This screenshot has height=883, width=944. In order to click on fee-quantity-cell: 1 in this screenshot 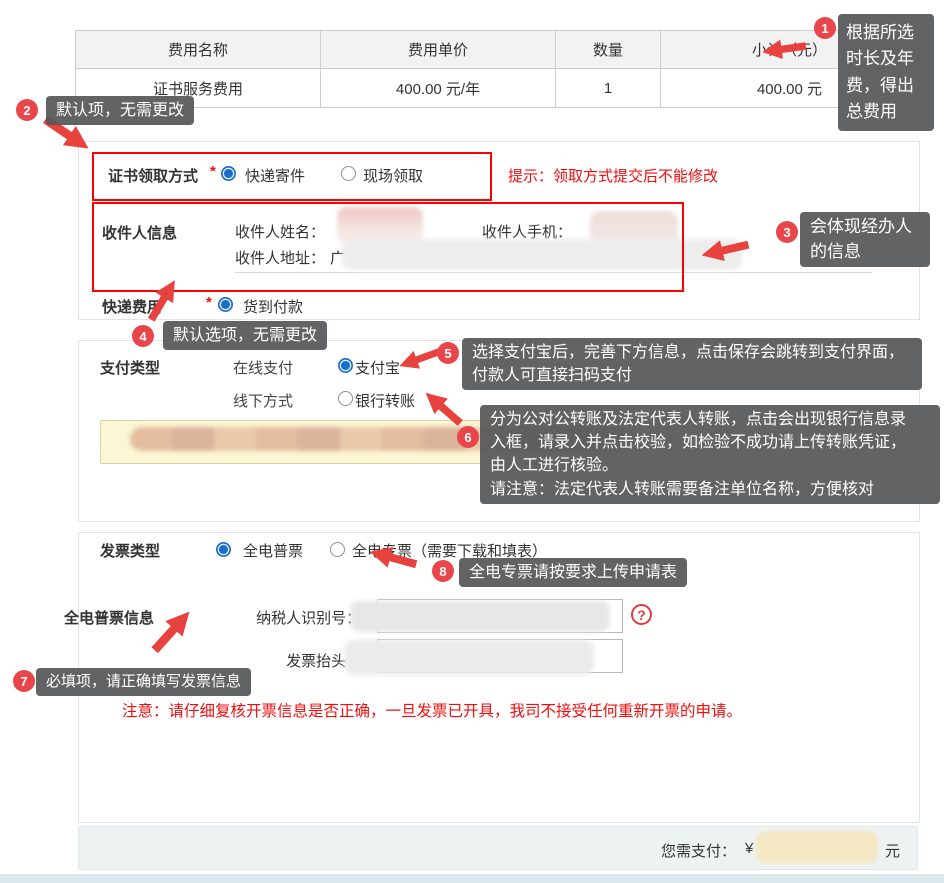, I will do `click(608, 88)`.